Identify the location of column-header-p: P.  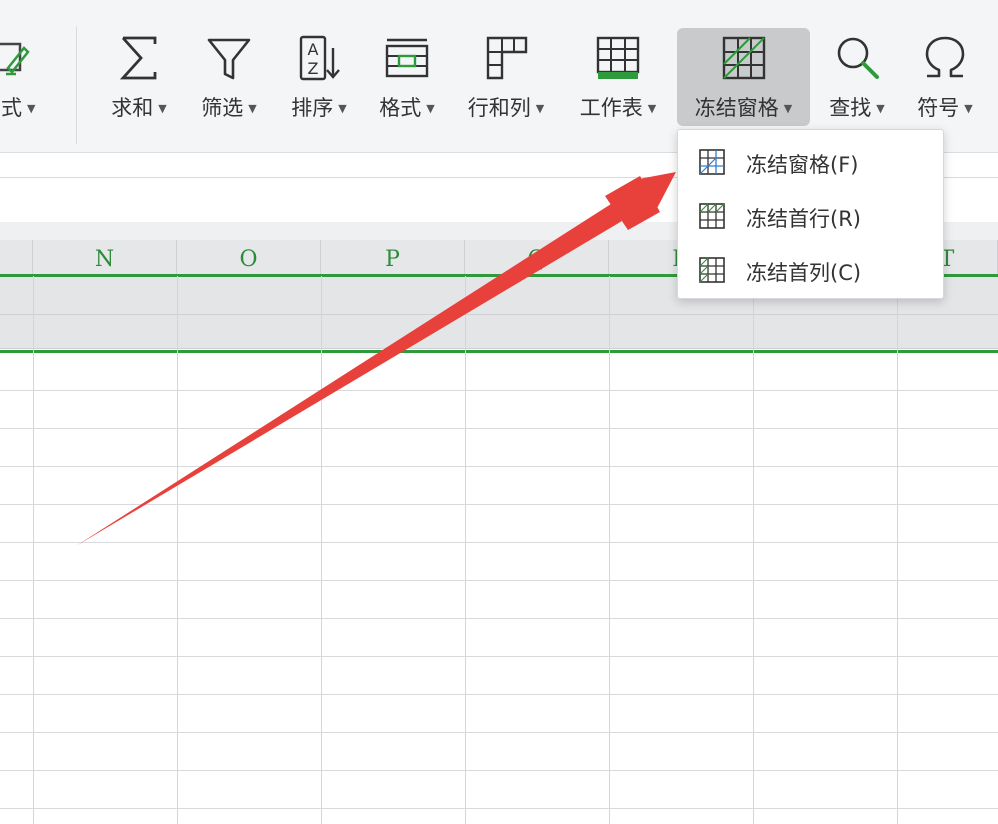
(393, 258).